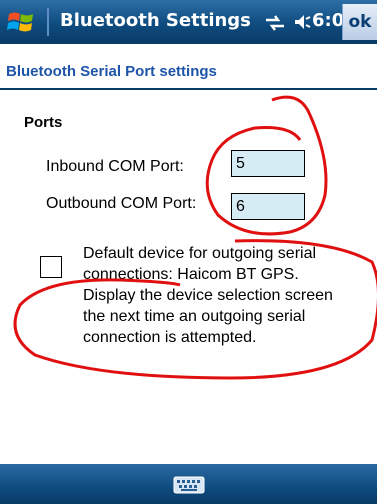 The image size is (377, 504). What do you see at coordinates (268, 163) in the screenshot?
I see `inbound-com-port-field: 5` at bounding box center [268, 163].